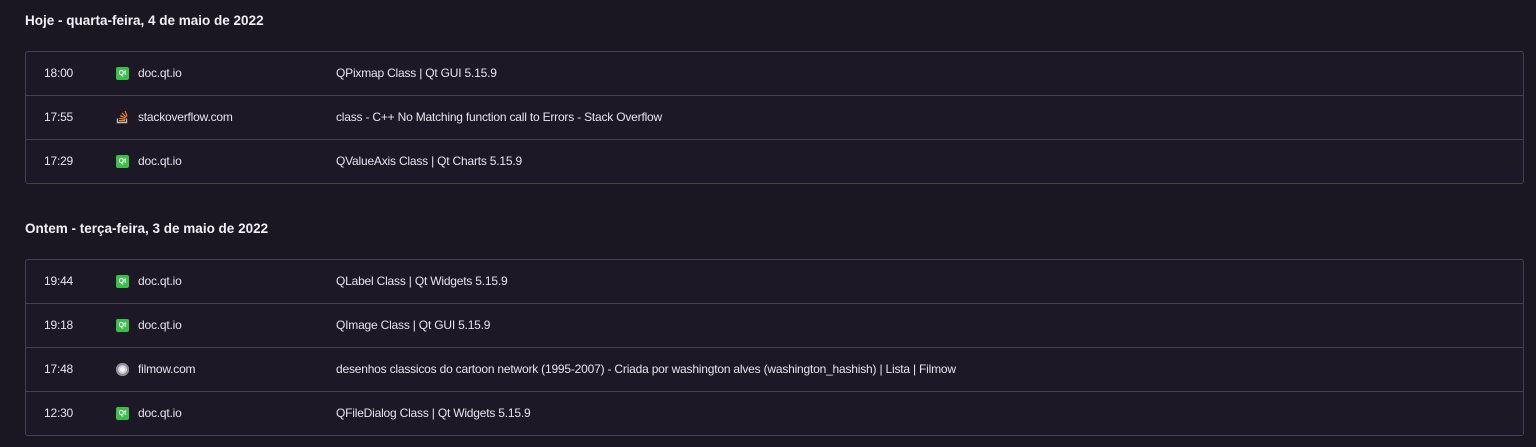 This screenshot has width=1536, height=447. Describe the element at coordinates (429, 161) in the screenshot. I see `page-title-link: QValueAxis Class | Qt Charts 5.15.9` at that location.